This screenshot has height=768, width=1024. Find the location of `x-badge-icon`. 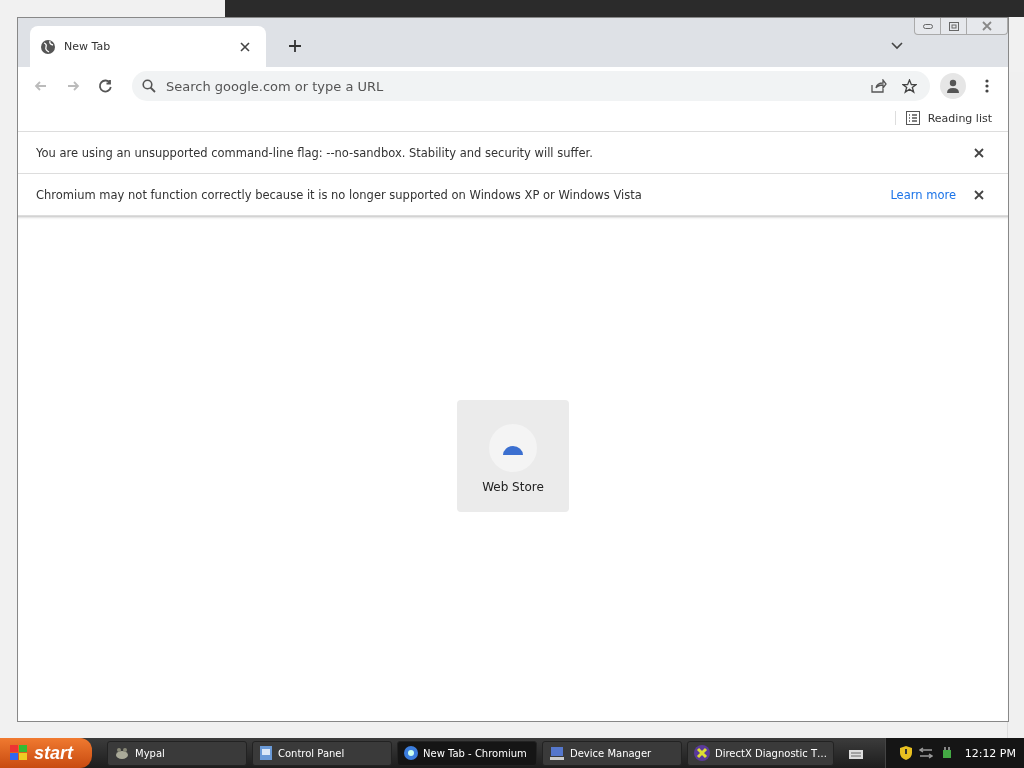

x-badge-icon is located at coordinates (702, 753).